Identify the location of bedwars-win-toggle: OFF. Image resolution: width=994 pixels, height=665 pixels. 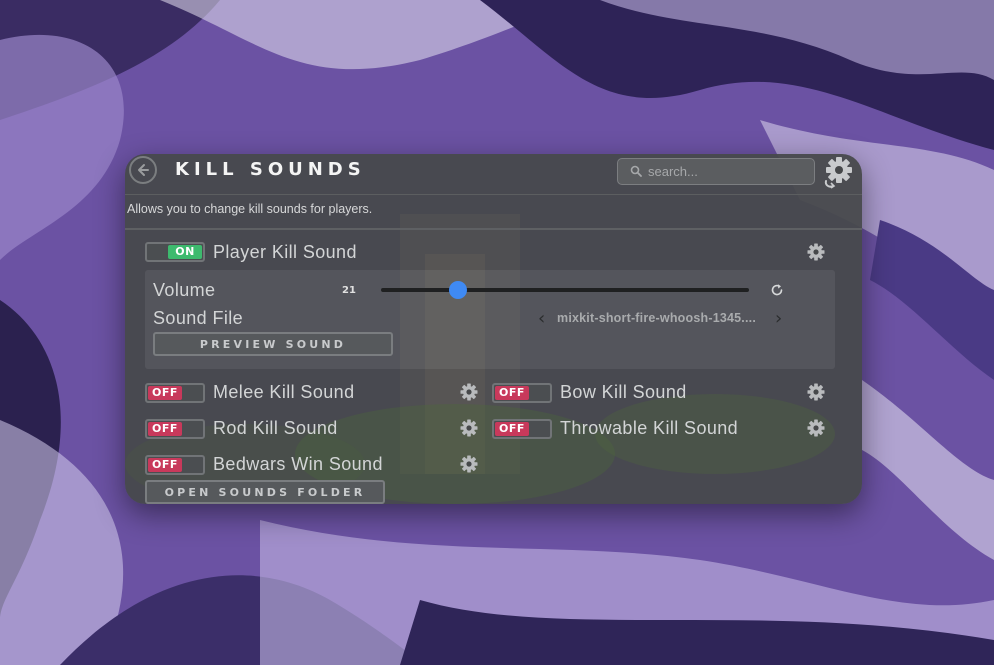
(175, 465).